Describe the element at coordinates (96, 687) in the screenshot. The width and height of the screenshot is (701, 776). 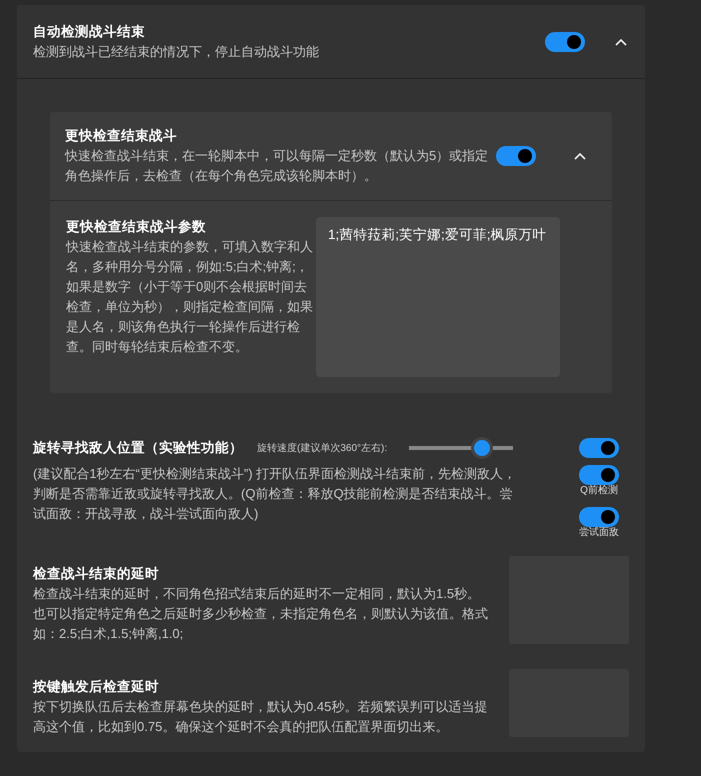
I see `setting-title: 按键触发后检查延时` at that location.